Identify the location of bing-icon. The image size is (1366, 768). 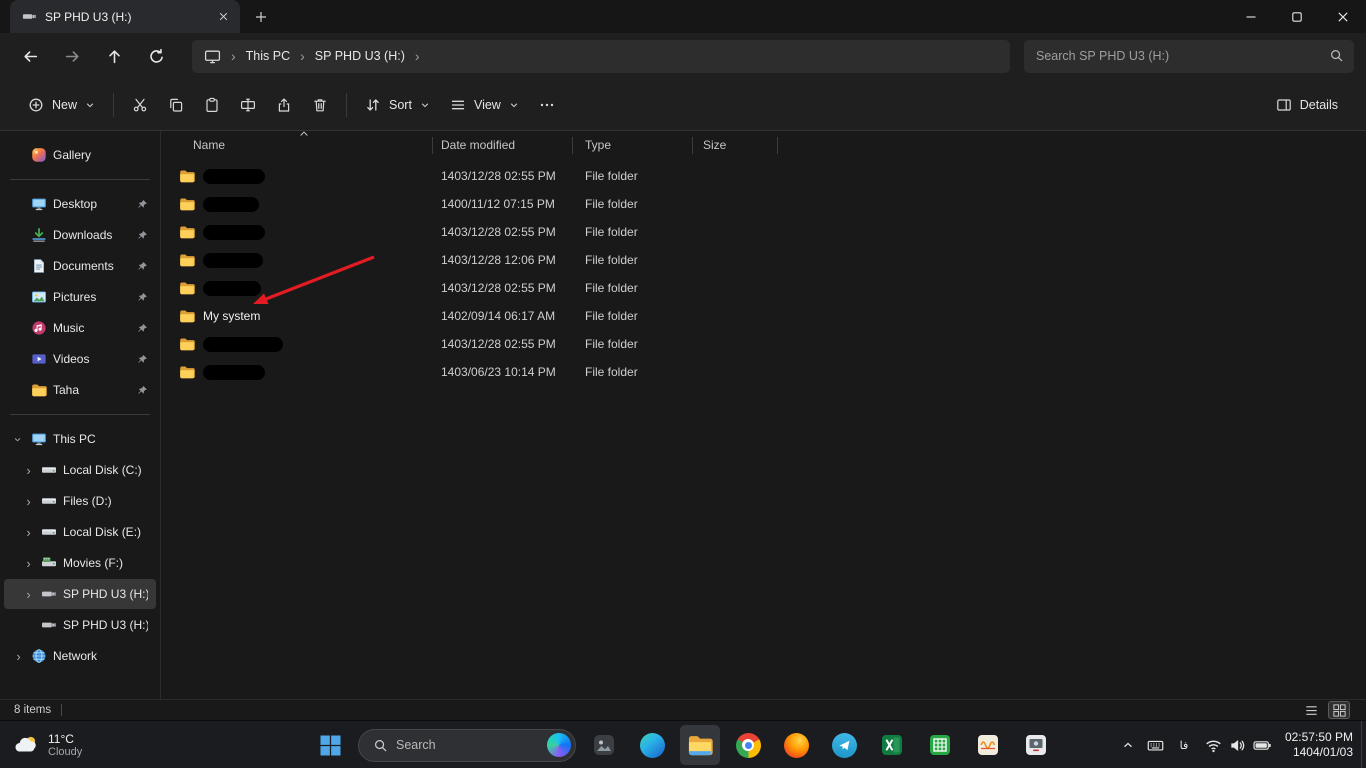
(559, 745).